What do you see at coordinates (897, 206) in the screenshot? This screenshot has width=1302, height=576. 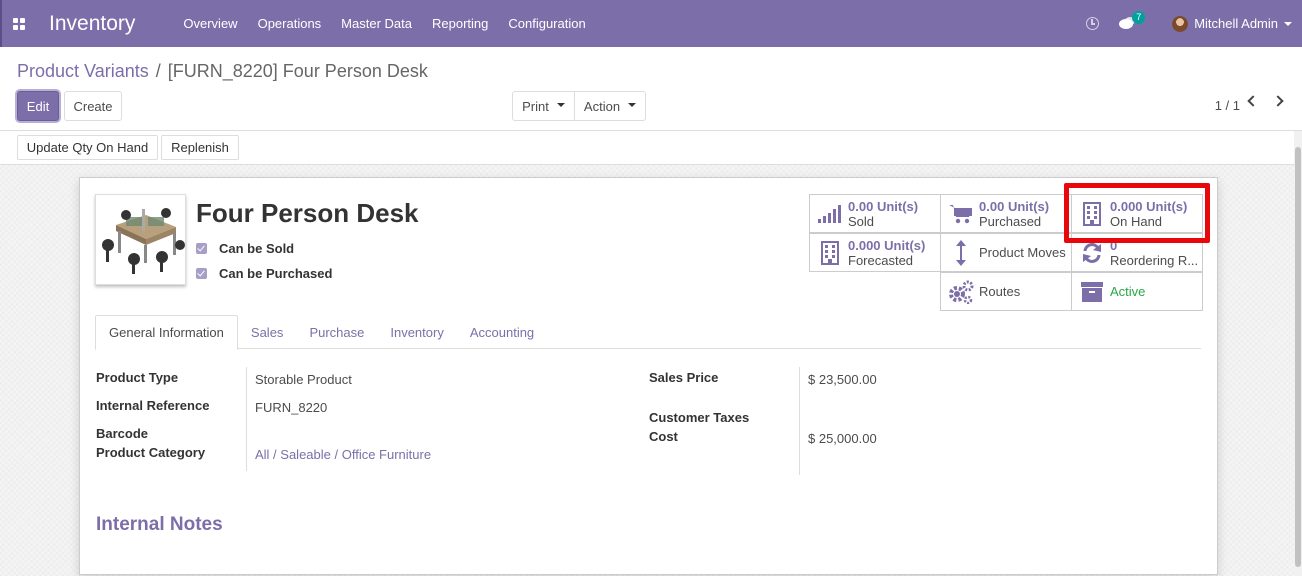 I see `sold-unit: Unit(s)` at bounding box center [897, 206].